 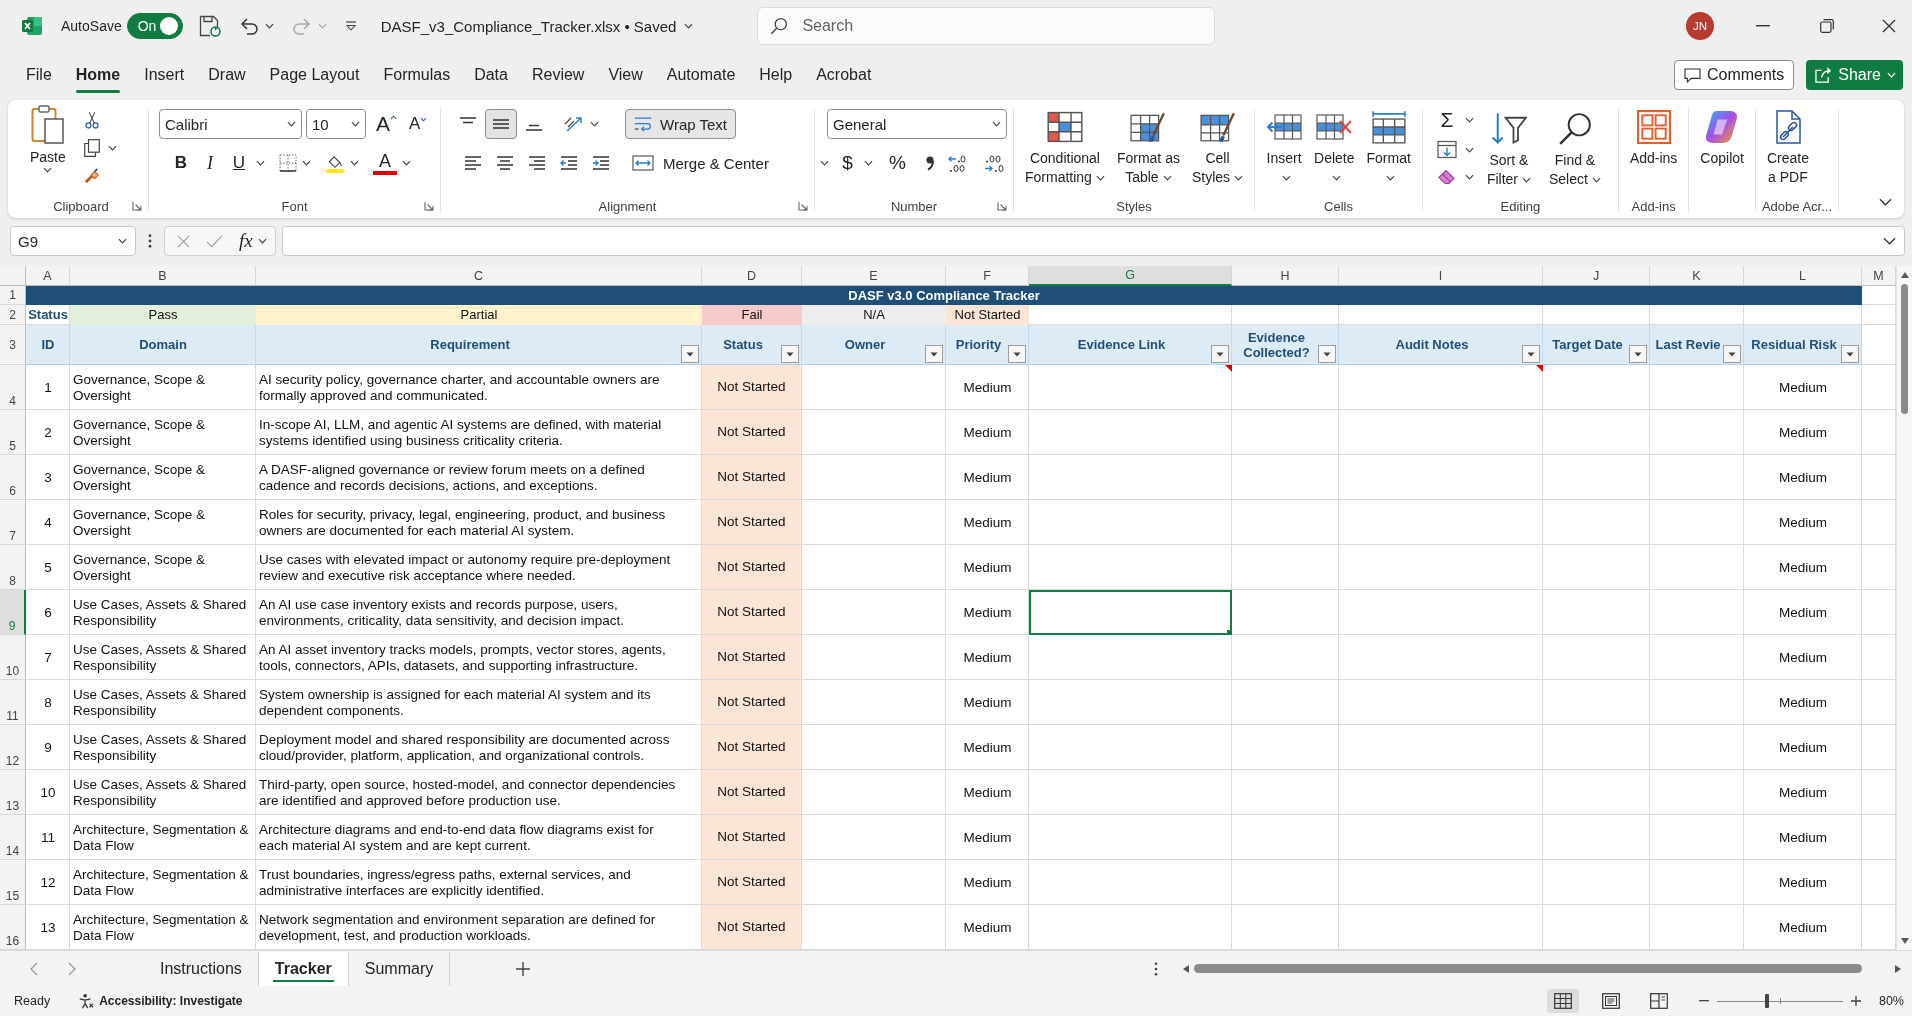 What do you see at coordinates (181, 163) in the screenshot?
I see `bold-button: B` at bounding box center [181, 163].